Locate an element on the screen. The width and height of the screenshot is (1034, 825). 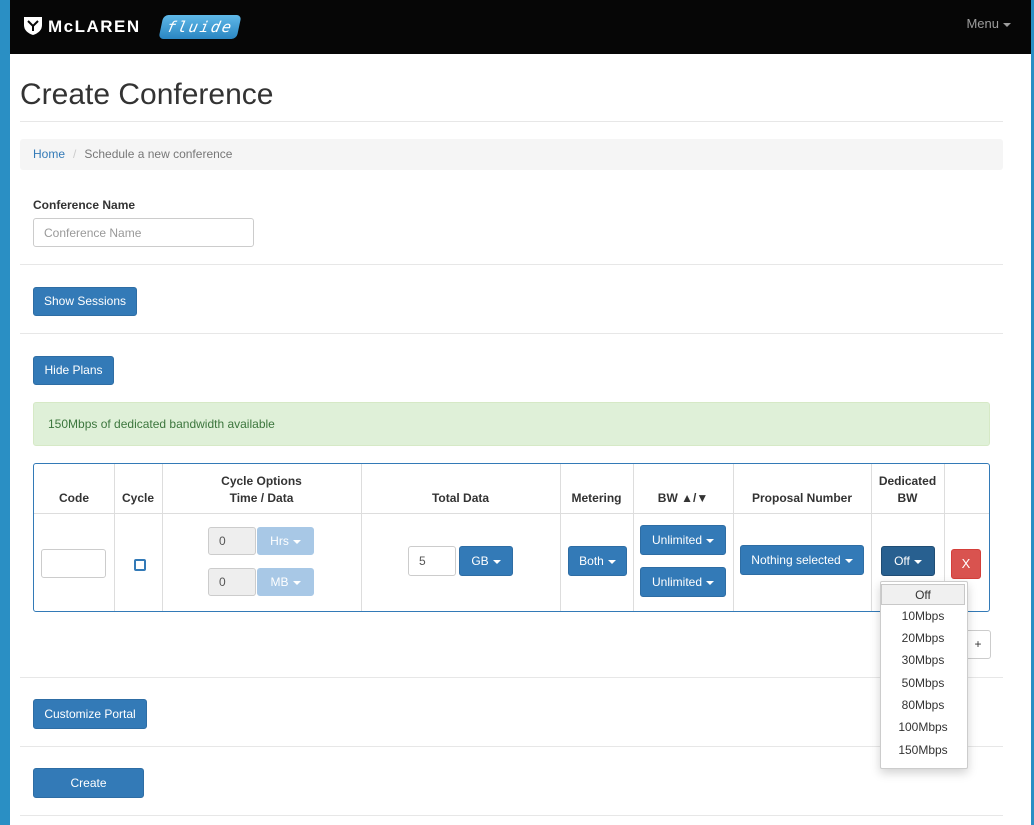
alert-text: 150Mbps of dedicated bandwidth available is located at coordinates (161, 424).